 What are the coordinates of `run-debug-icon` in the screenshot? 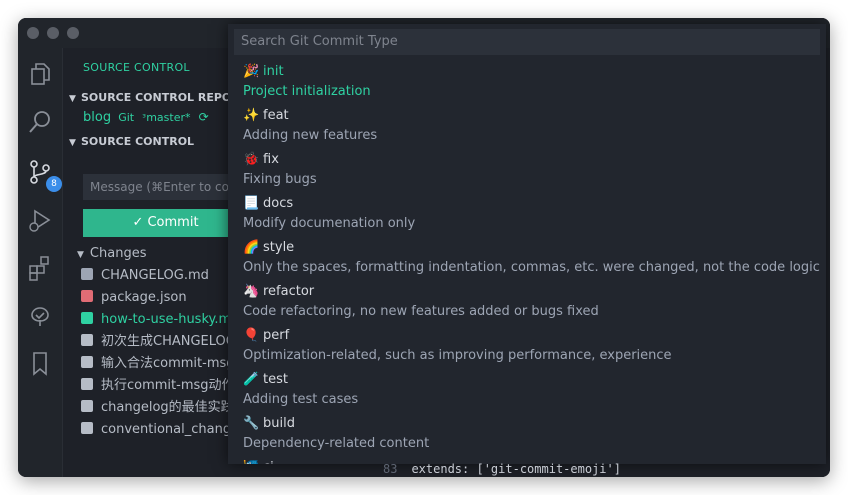 It's located at (40, 220).